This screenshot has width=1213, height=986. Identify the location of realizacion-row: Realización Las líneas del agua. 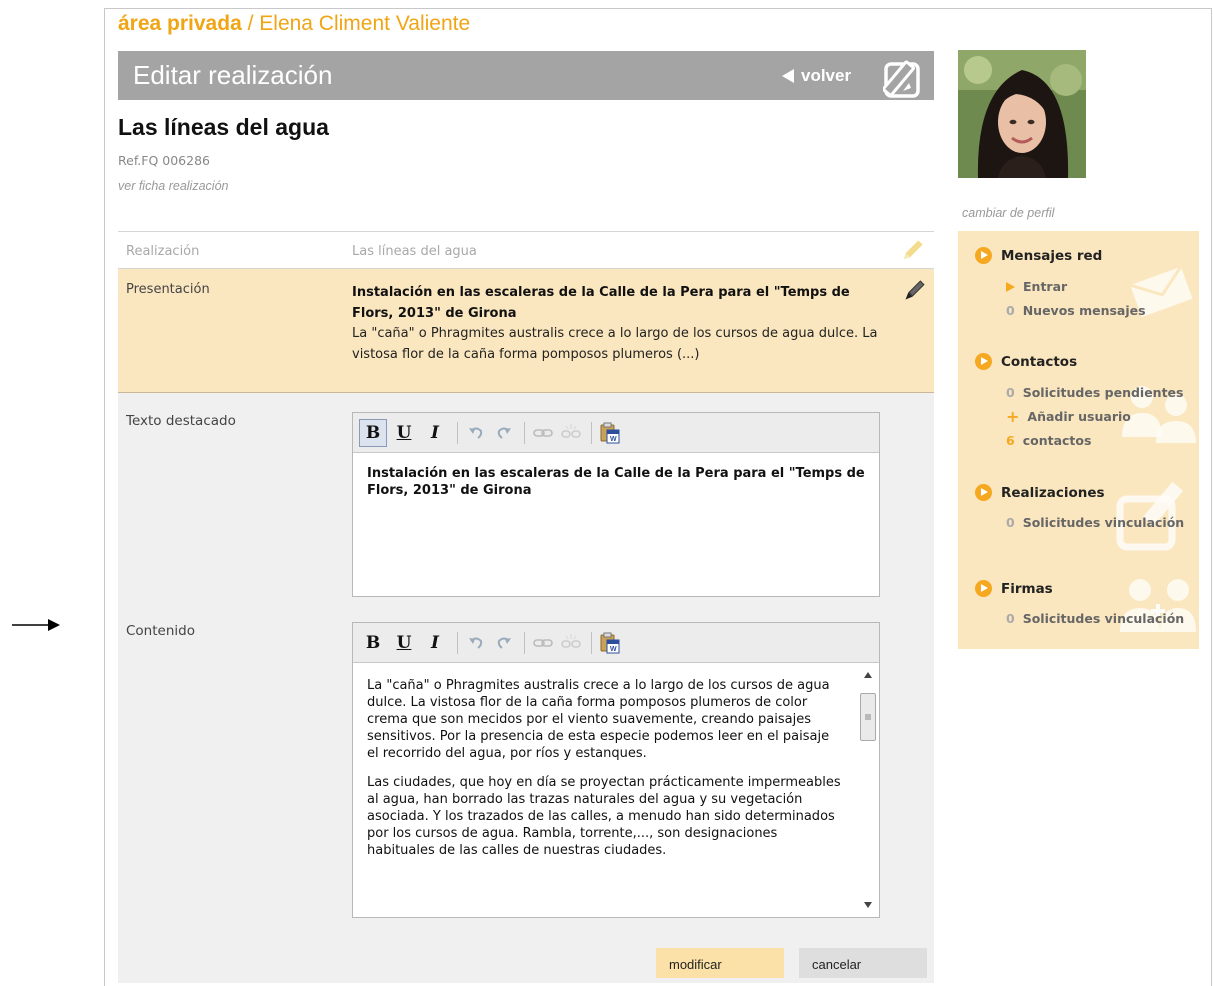
(526, 250).